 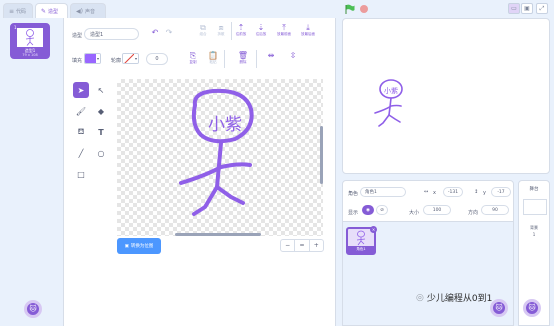 What do you see at coordinates (218, 234) in the screenshot?
I see `horizontal-scrollbar` at bounding box center [218, 234].